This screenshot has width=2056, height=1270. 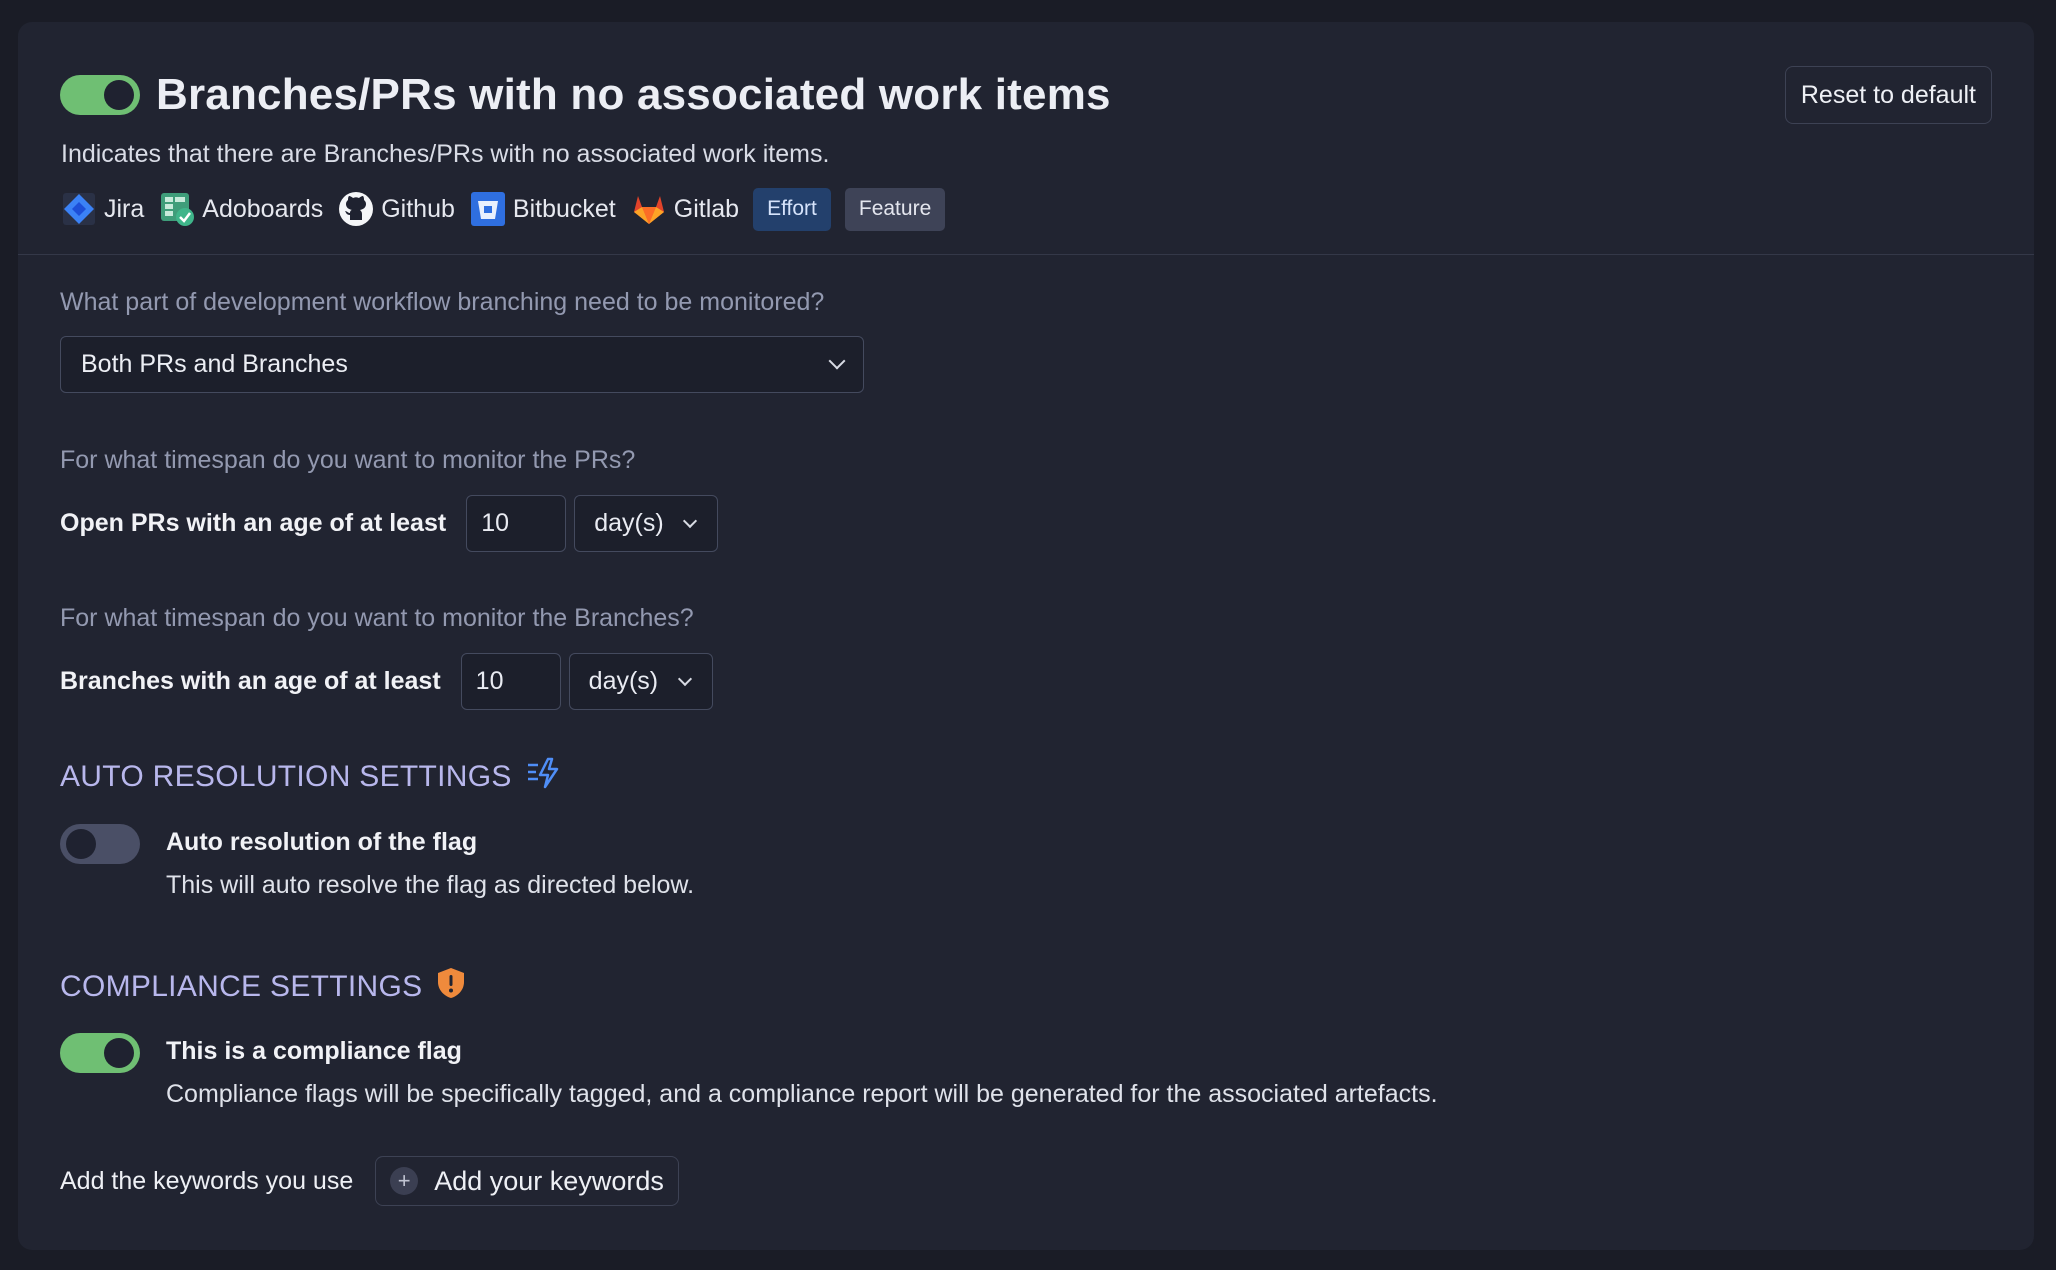 I want to click on branches-unit-value: day(s), so click(x=623, y=680).